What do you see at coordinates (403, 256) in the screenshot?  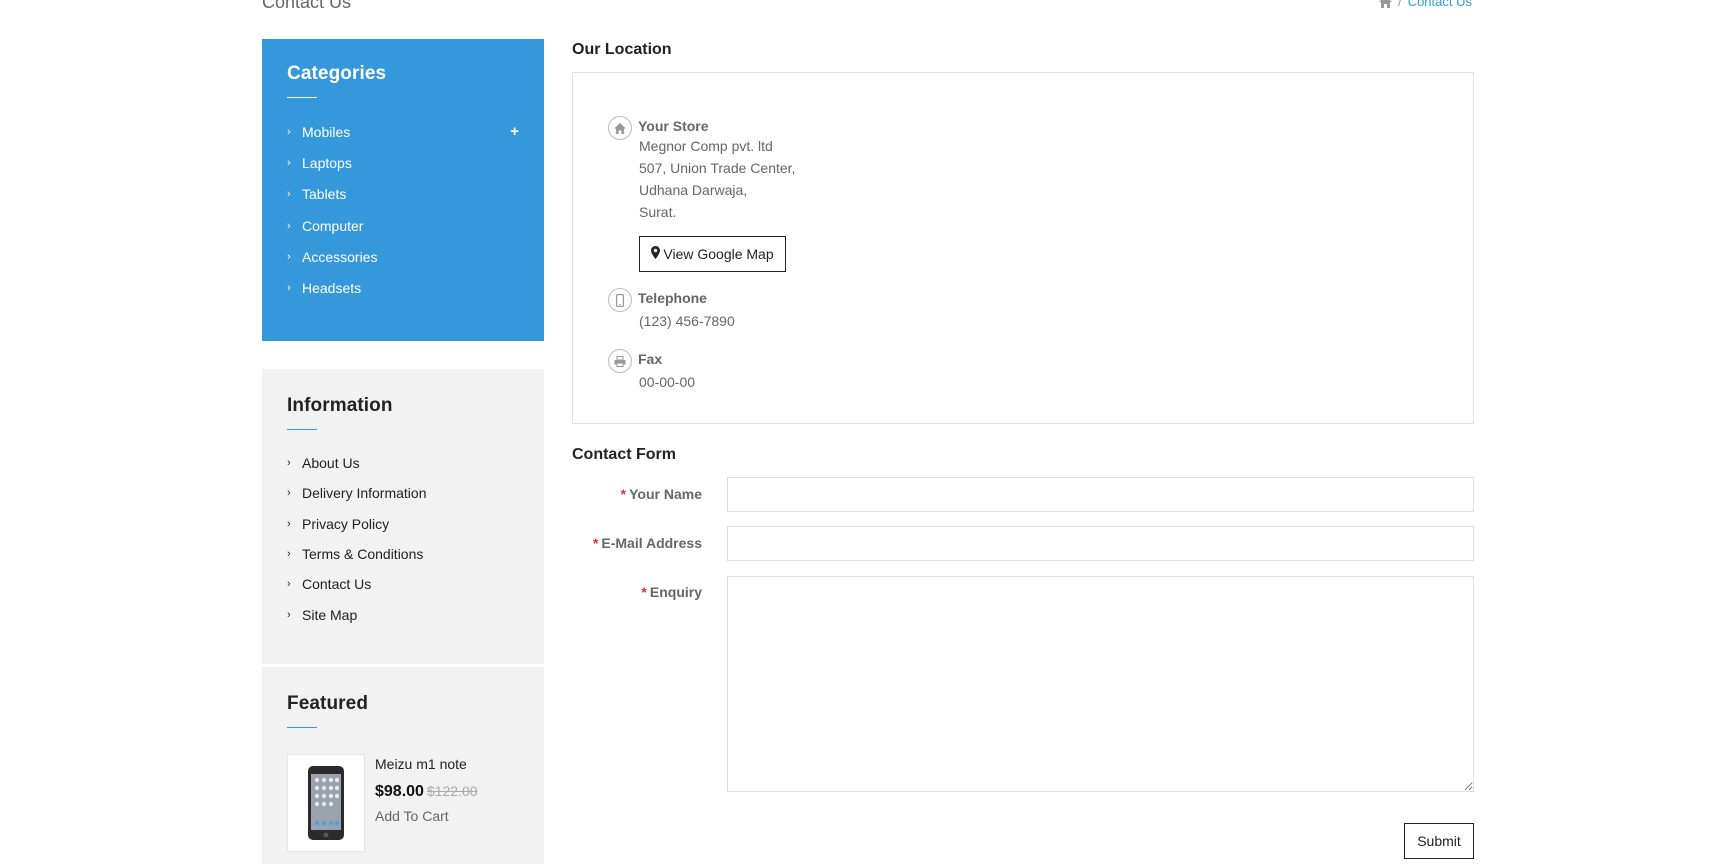 I see `category-item-accessories: › Accessories` at bounding box center [403, 256].